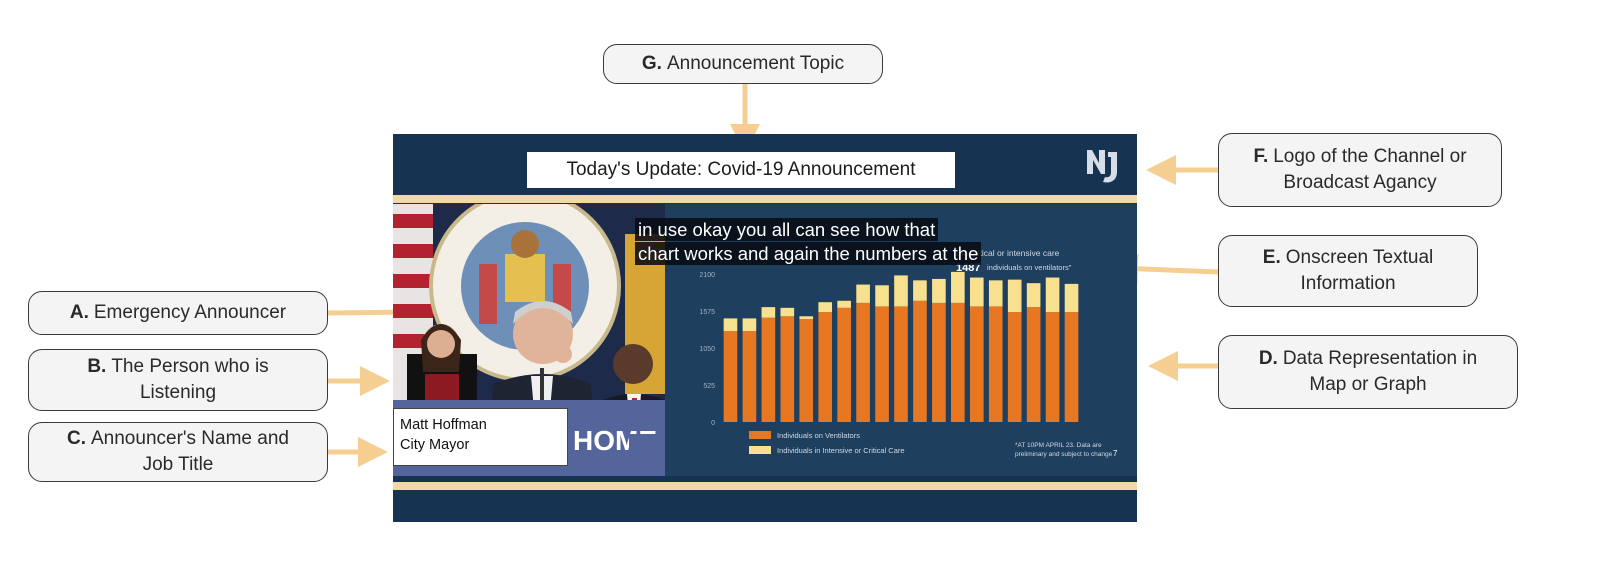 The image size is (1598, 572). What do you see at coordinates (707, 349) in the screenshot?
I see `y-tick-label: 1050` at bounding box center [707, 349].